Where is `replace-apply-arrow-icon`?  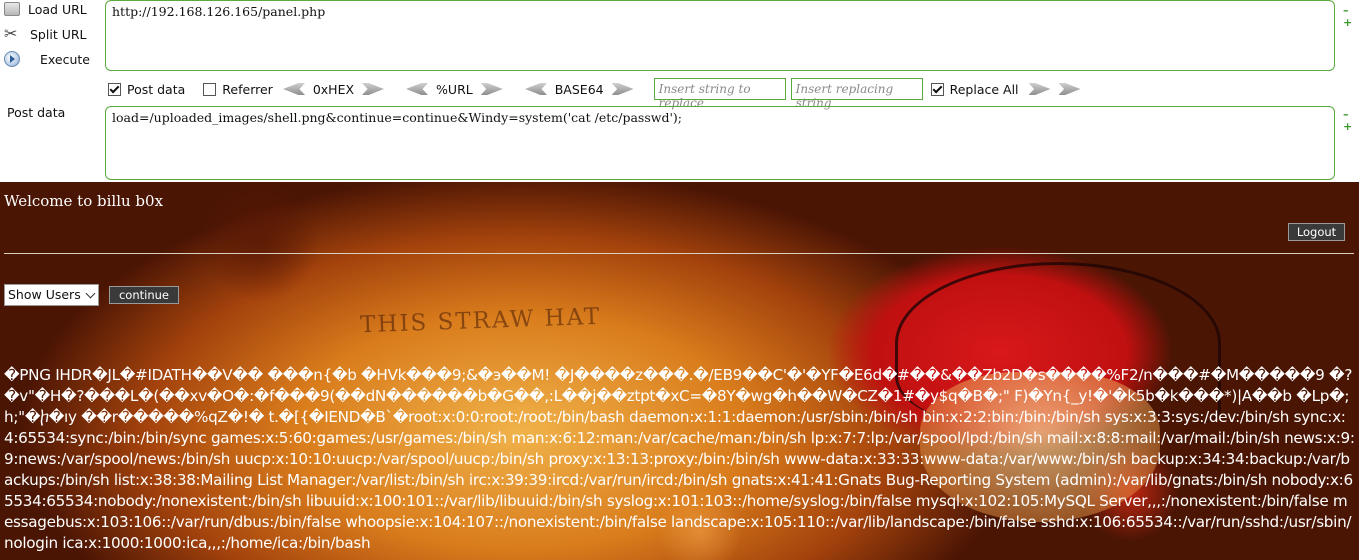 replace-apply-arrow-icon is located at coordinates (1039, 89).